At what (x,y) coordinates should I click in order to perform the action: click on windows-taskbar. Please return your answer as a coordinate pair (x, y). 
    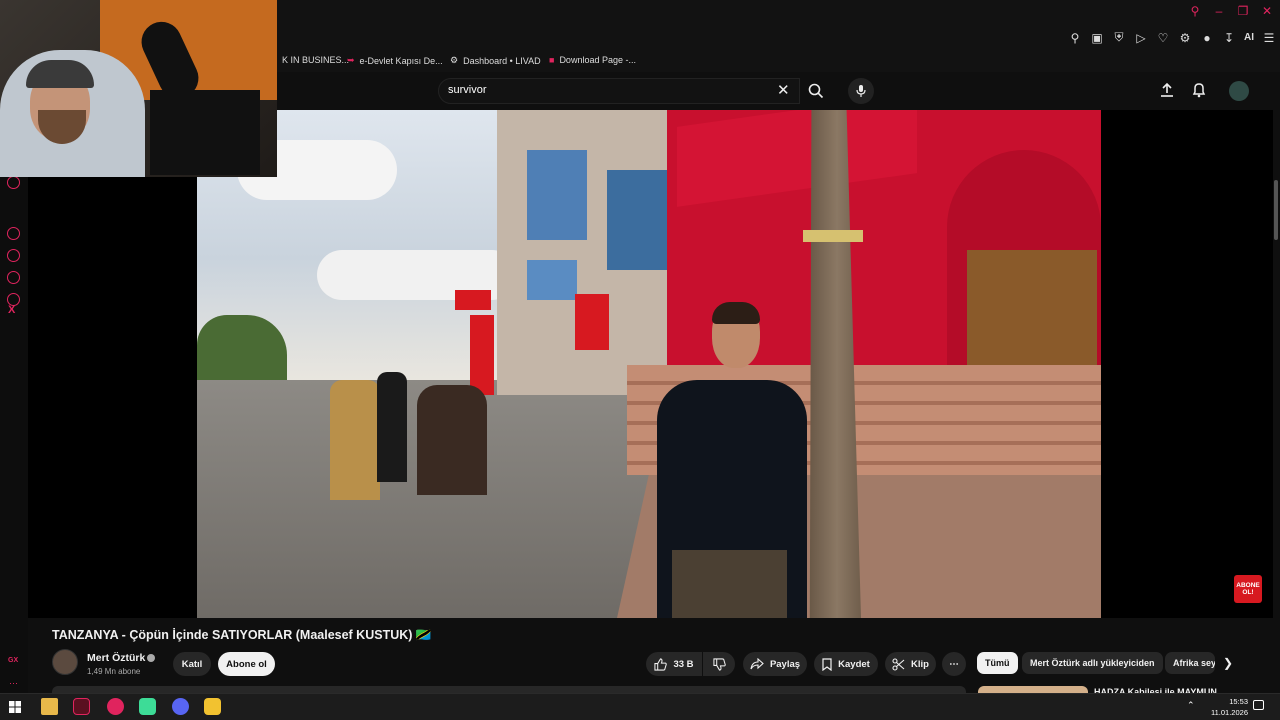
    Looking at the image, I should click on (640, 706).